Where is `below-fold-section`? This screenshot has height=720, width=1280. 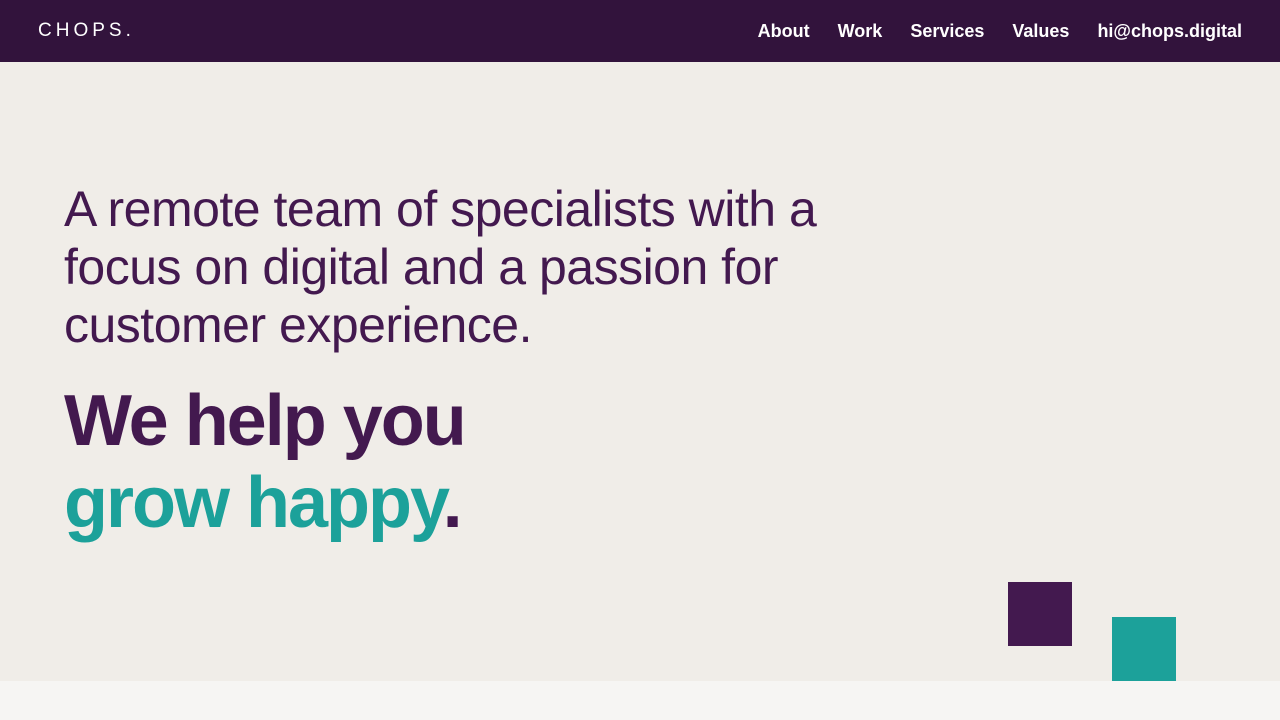
below-fold-section is located at coordinates (640, 700).